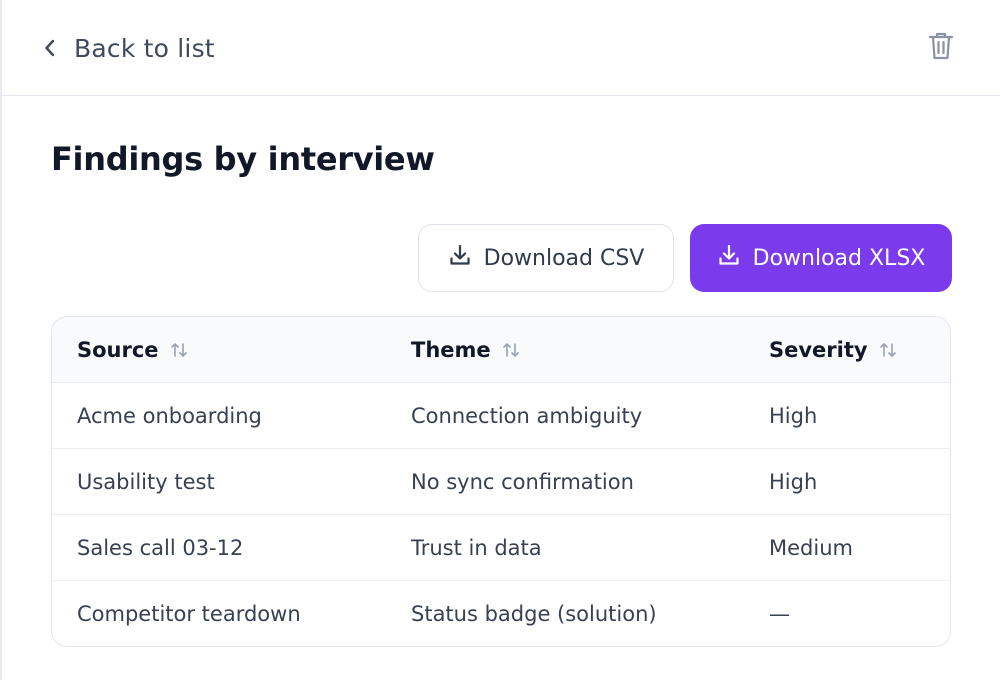  I want to click on column-header-label: Source, so click(118, 350).